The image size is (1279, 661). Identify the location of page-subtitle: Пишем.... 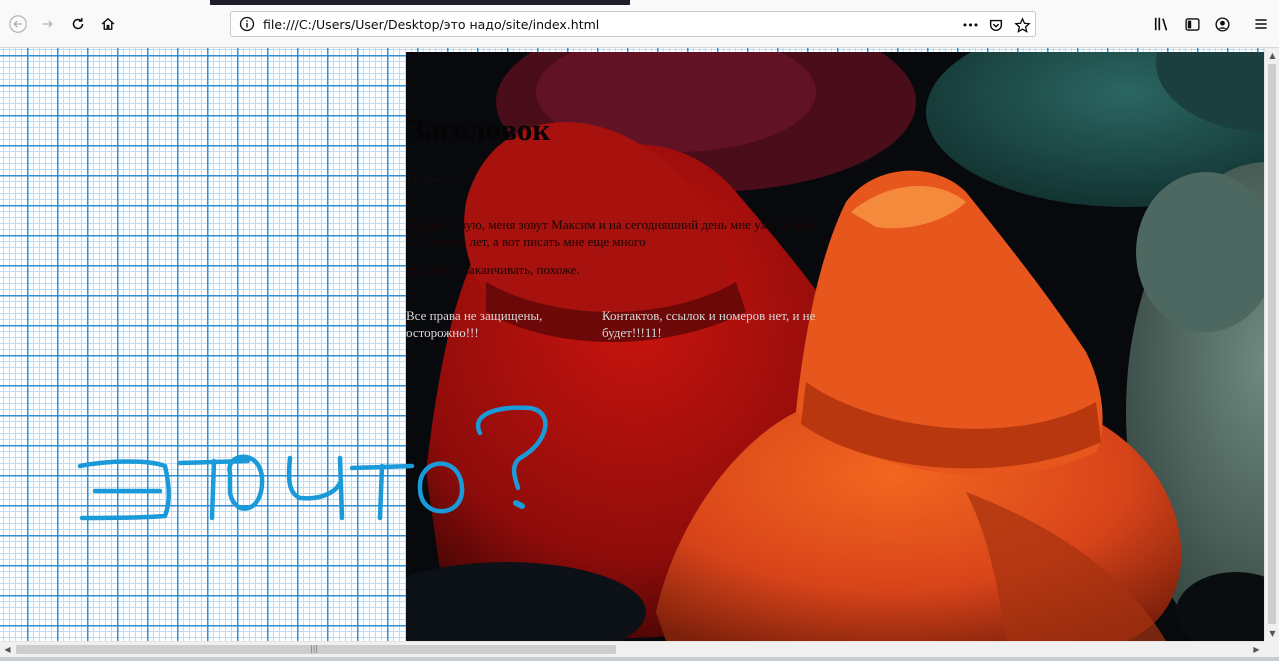
(431, 179).